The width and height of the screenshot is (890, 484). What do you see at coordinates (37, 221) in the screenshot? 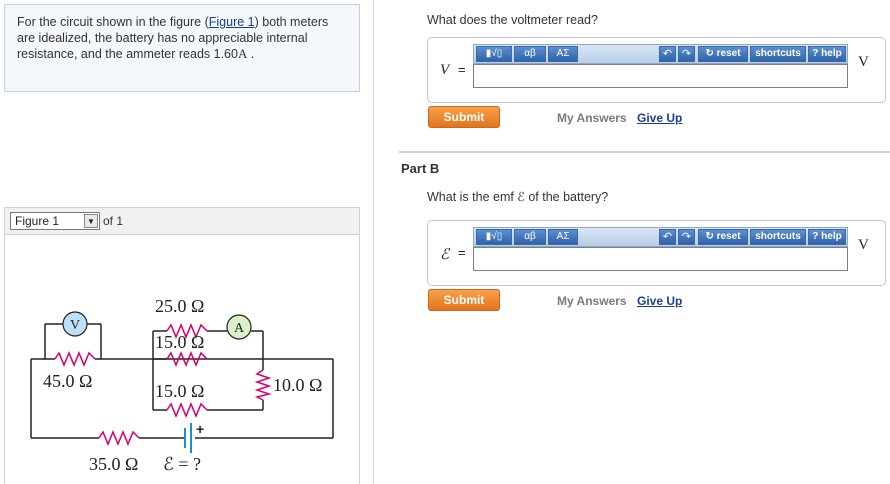
I see `figure-select-value: Figure 1` at bounding box center [37, 221].